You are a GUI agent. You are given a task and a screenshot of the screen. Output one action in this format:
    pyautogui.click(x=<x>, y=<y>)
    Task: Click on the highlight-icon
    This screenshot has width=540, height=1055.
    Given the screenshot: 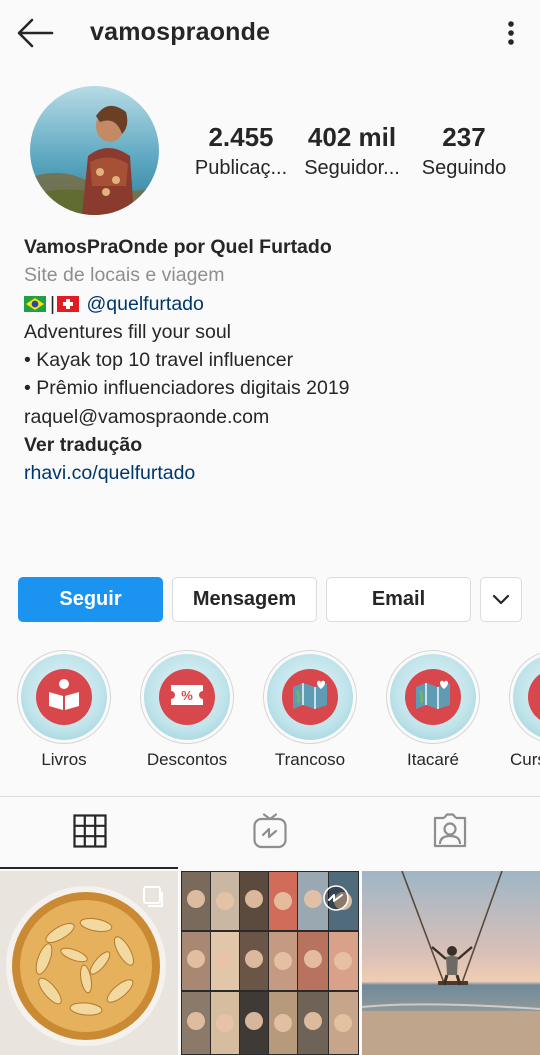 What is the action you would take?
    pyautogui.click(x=534, y=697)
    